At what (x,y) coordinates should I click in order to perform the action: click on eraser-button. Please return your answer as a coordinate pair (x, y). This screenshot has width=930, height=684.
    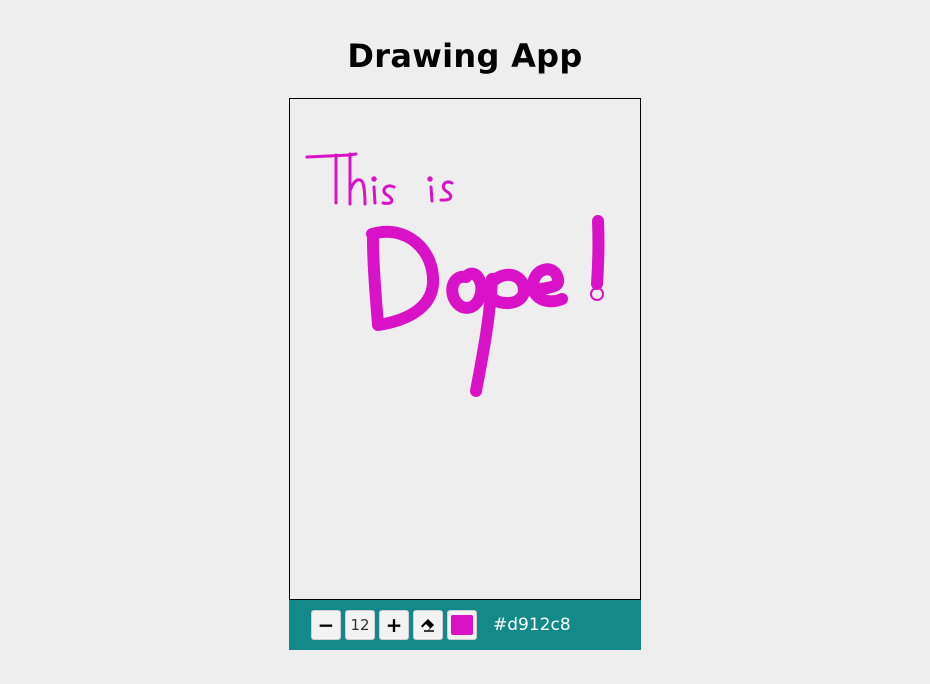
    Looking at the image, I should click on (428, 625).